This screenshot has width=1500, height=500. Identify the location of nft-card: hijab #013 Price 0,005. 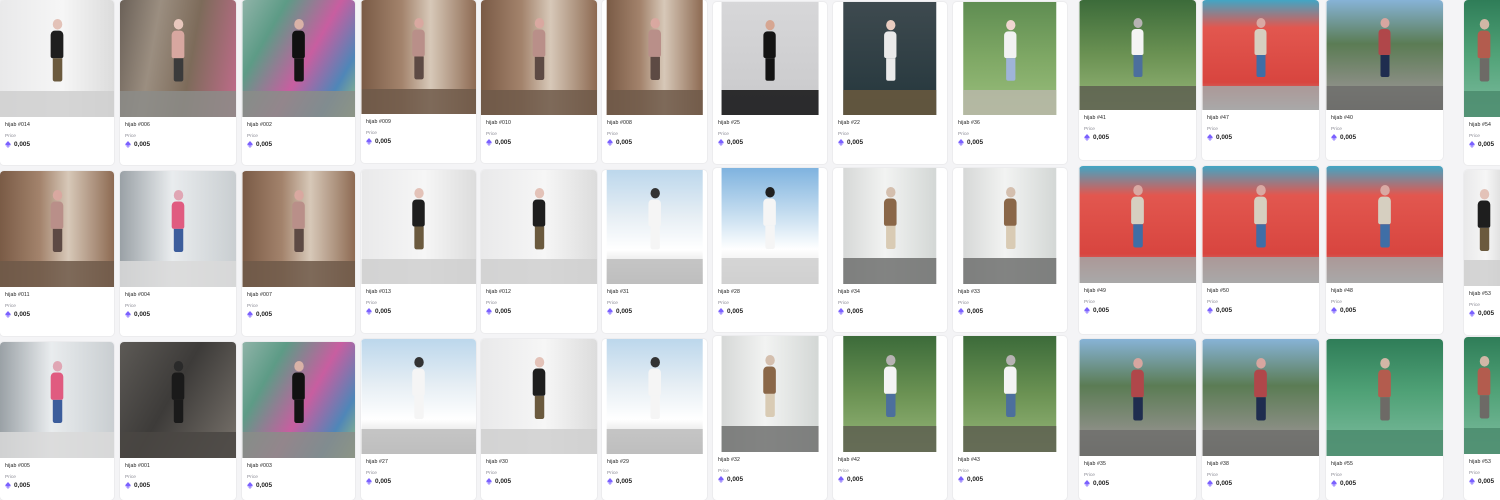
(418, 251).